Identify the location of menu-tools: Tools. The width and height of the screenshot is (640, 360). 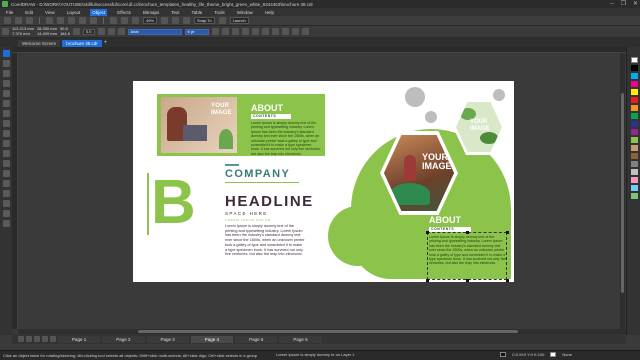
(219, 12).